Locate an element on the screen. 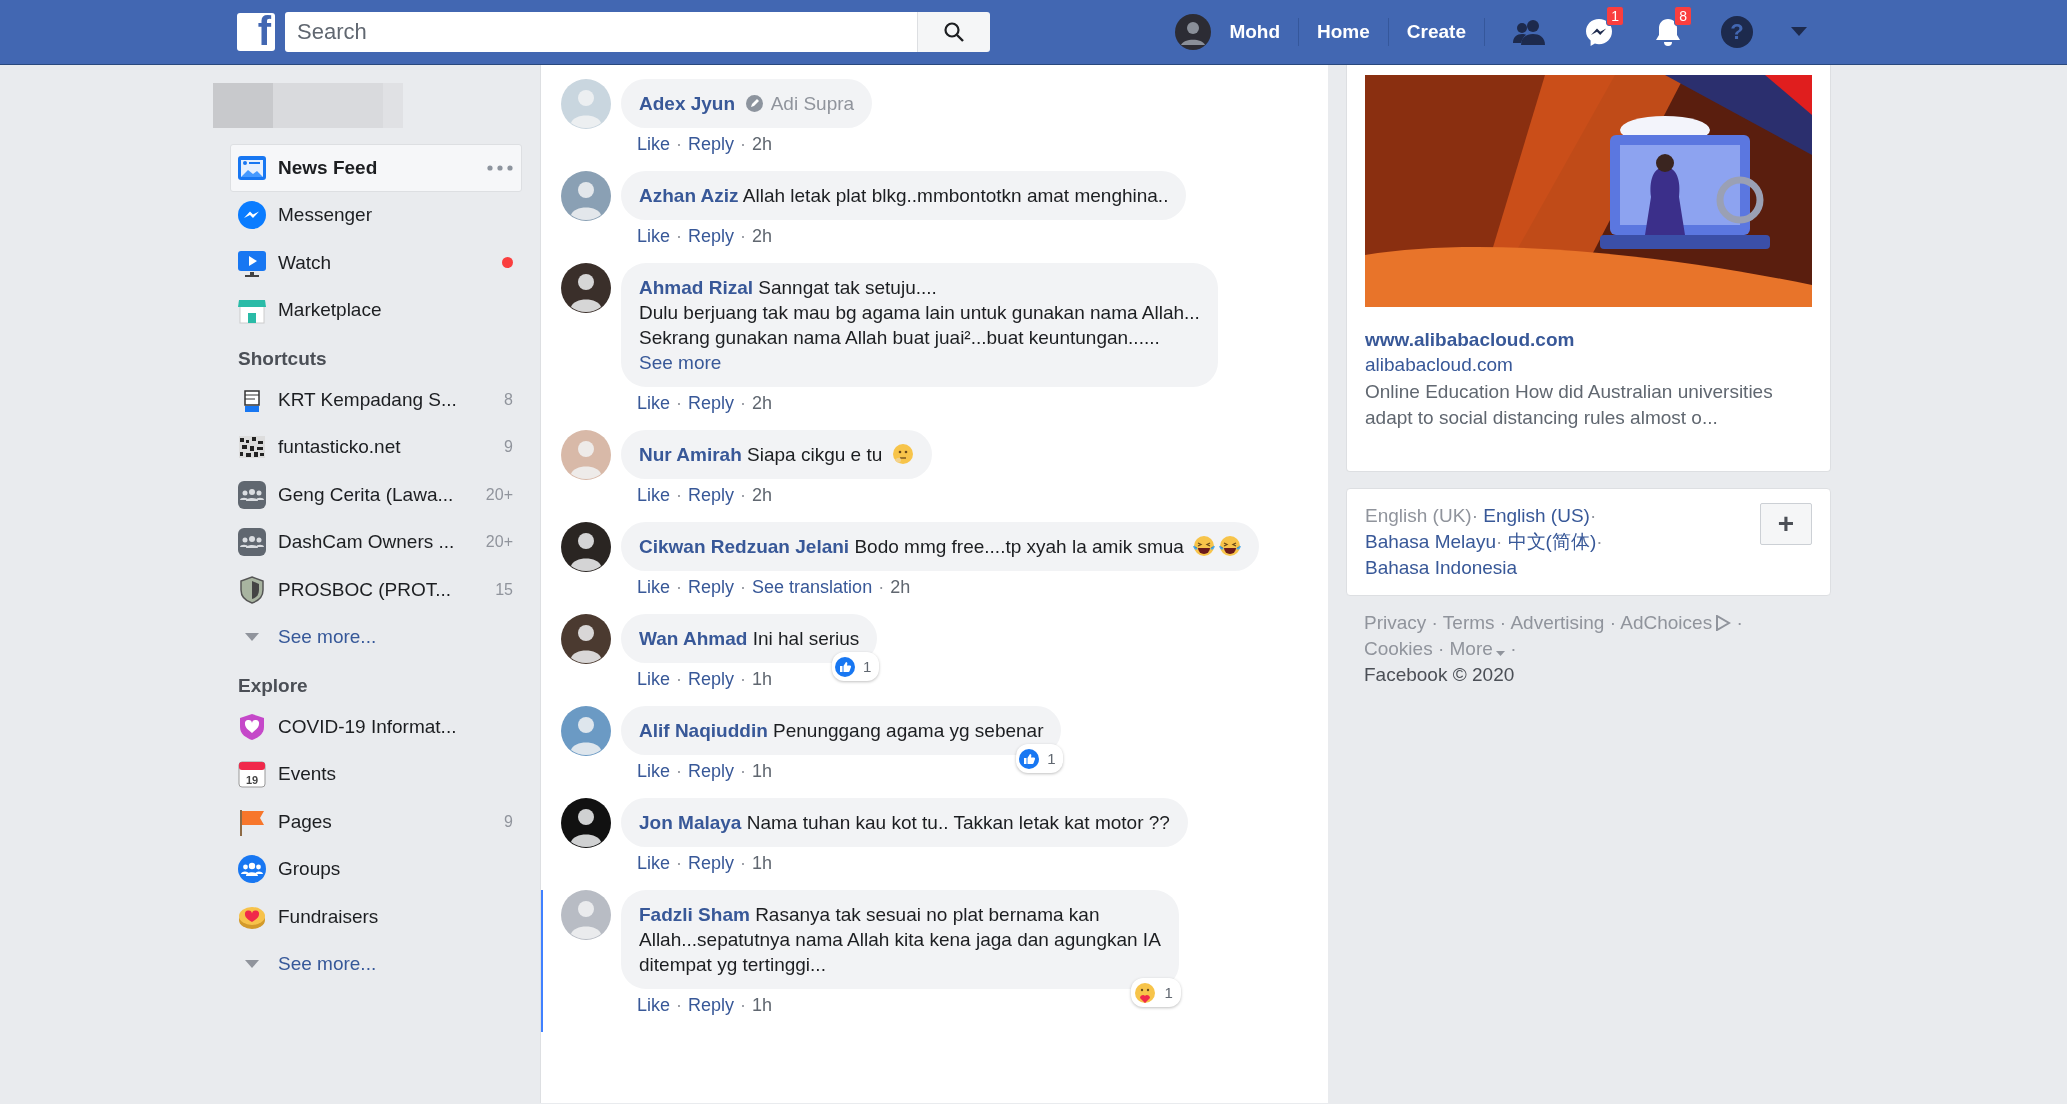 The image size is (2067, 1104). sidebar-item: PROSBOC (PROT... 15 is located at coordinates (376, 590).